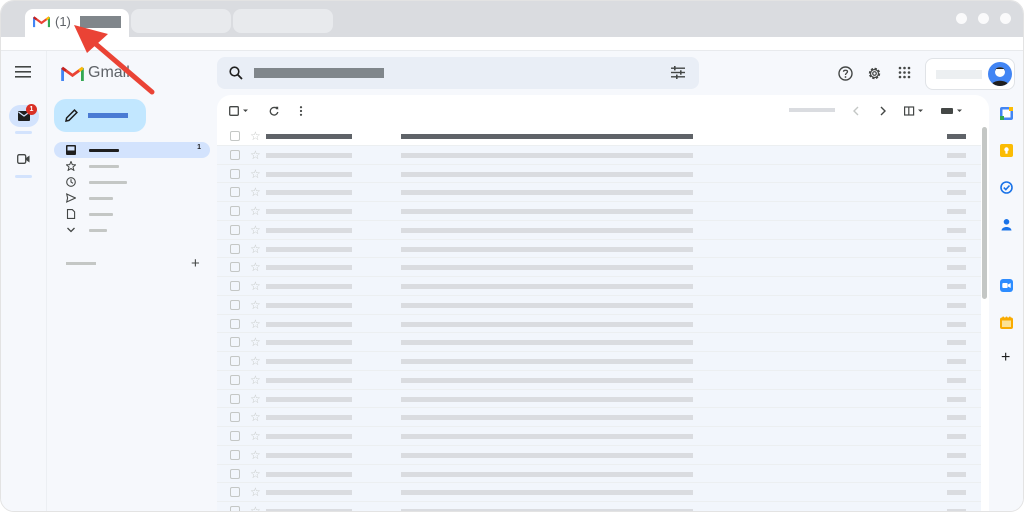 Image resolution: width=1024 pixels, height=512 pixels. I want to click on gmail-logo: Gmail, so click(95, 73).